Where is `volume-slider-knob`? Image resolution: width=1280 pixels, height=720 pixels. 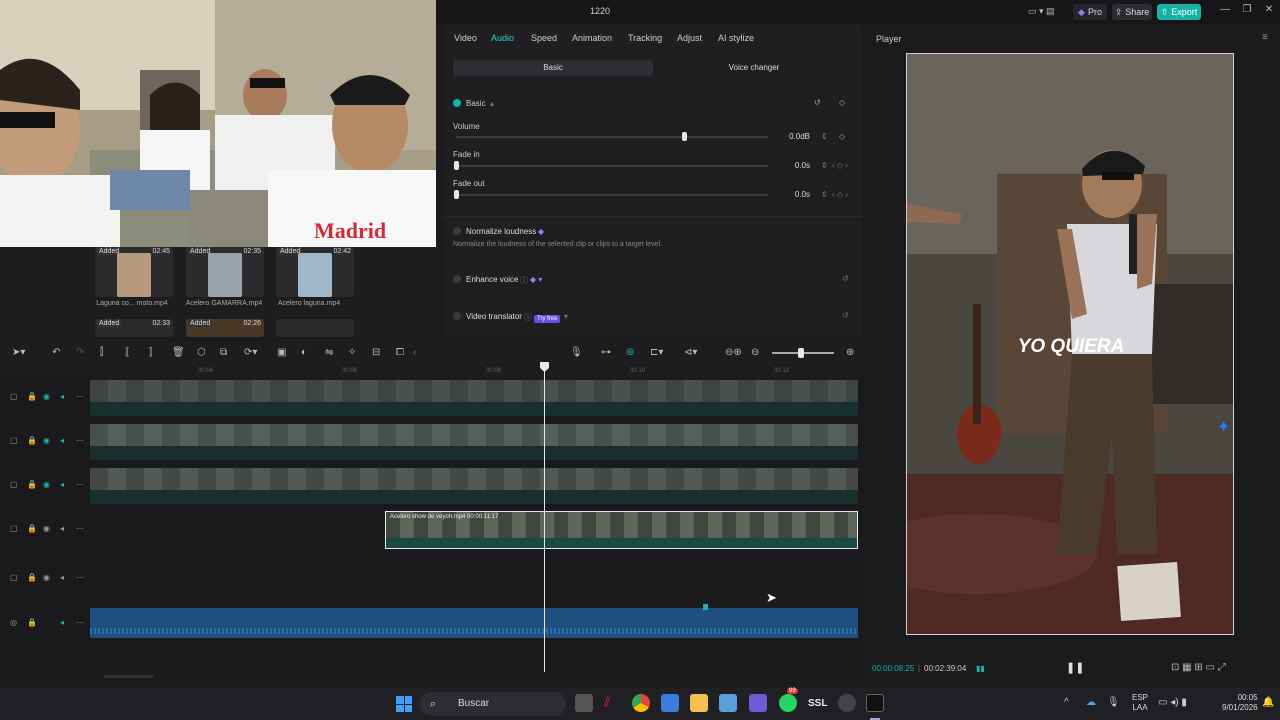
volume-slider-knob is located at coordinates (684, 136).